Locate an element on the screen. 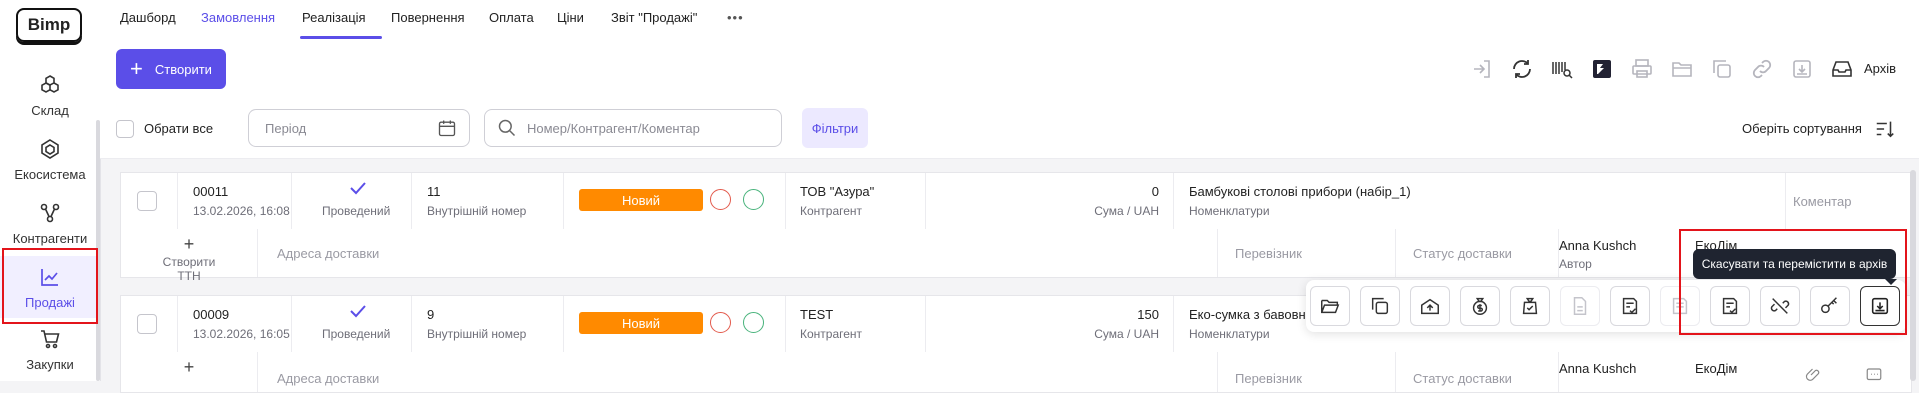 This screenshot has height=393, width=1919. item-name: Еко-сумка з бавовни is located at coordinates (1251, 314).